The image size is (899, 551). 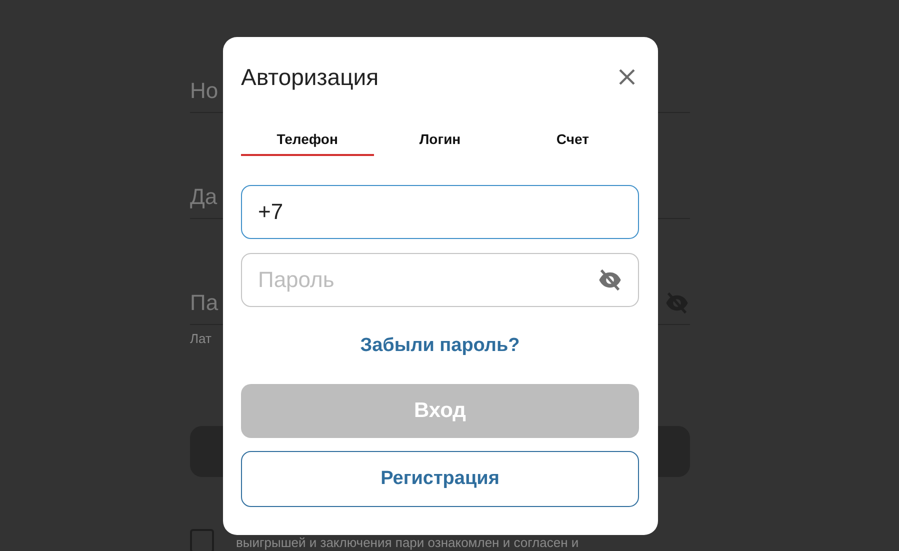 I want to click on tab: Телефон, so click(x=307, y=140).